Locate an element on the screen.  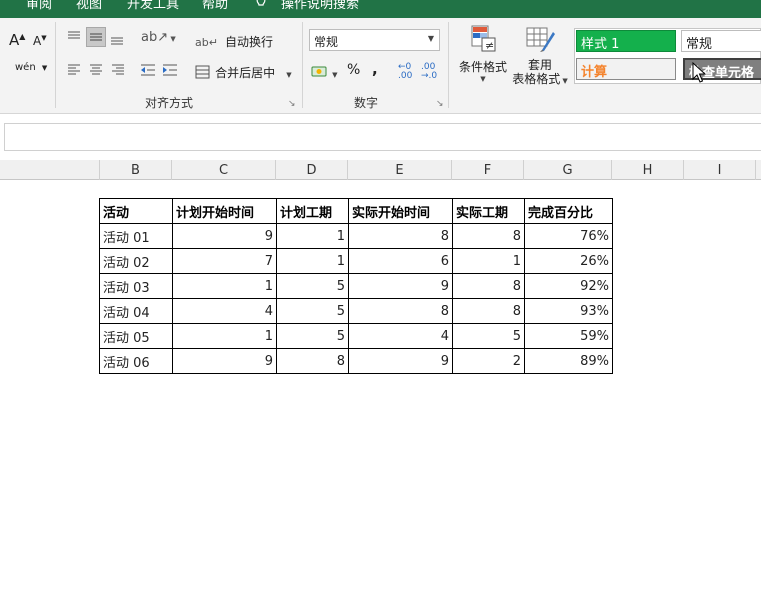
table-cell: 6 is located at coordinates (400, 261).